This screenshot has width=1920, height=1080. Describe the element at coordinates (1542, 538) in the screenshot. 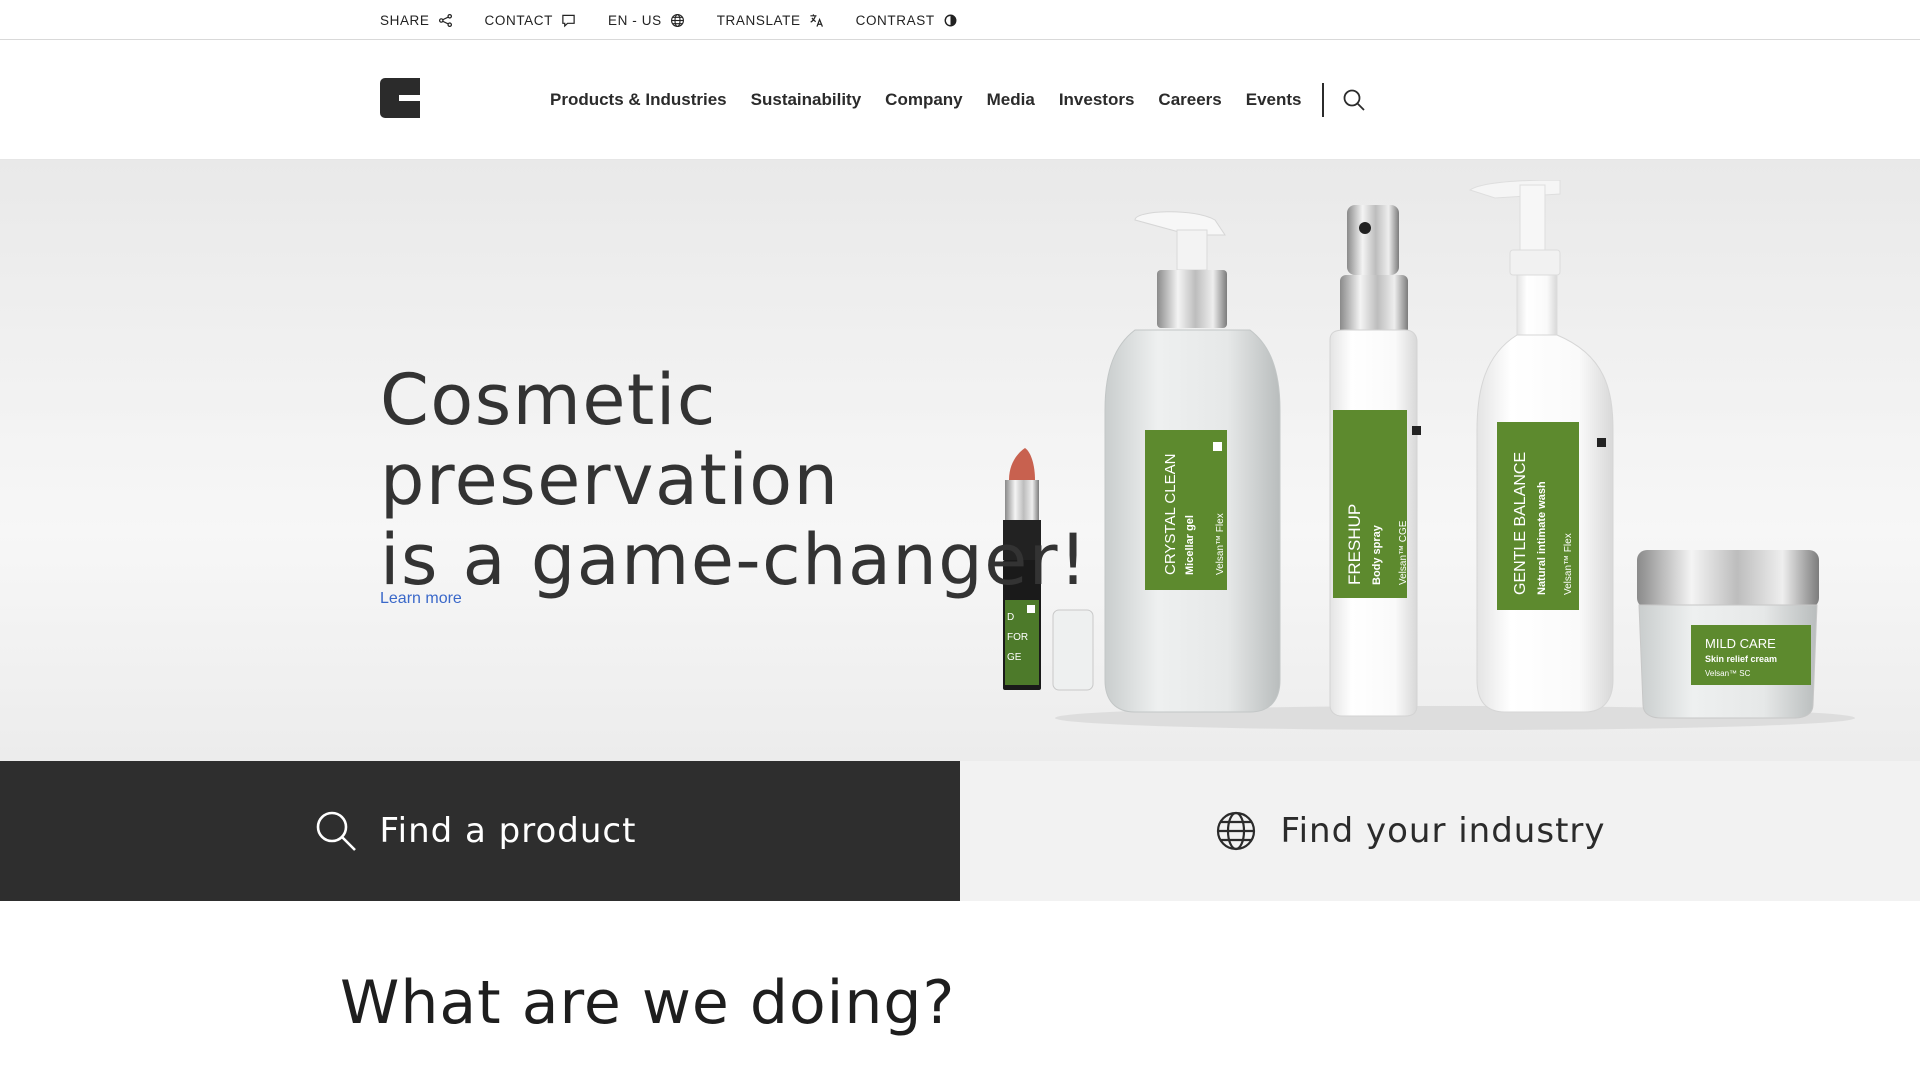

I see `gentle-balance-sub: Natural intimate wash` at that location.